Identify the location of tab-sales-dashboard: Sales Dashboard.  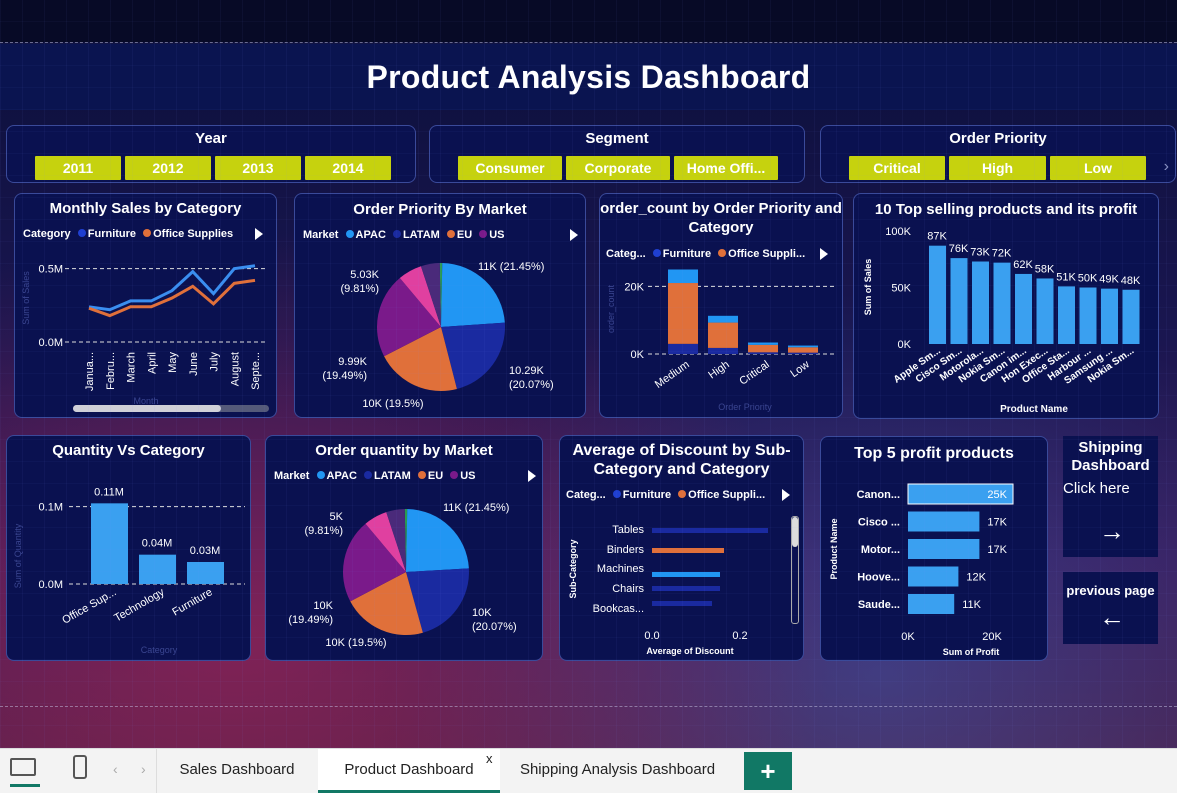
(237, 771).